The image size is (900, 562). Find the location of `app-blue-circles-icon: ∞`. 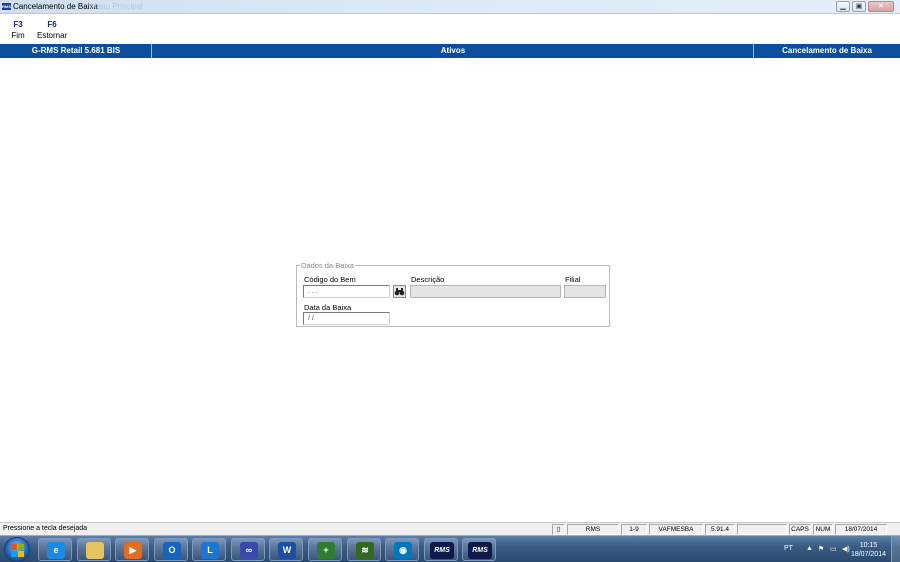

app-blue-circles-icon: ∞ is located at coordinates (249, 550).